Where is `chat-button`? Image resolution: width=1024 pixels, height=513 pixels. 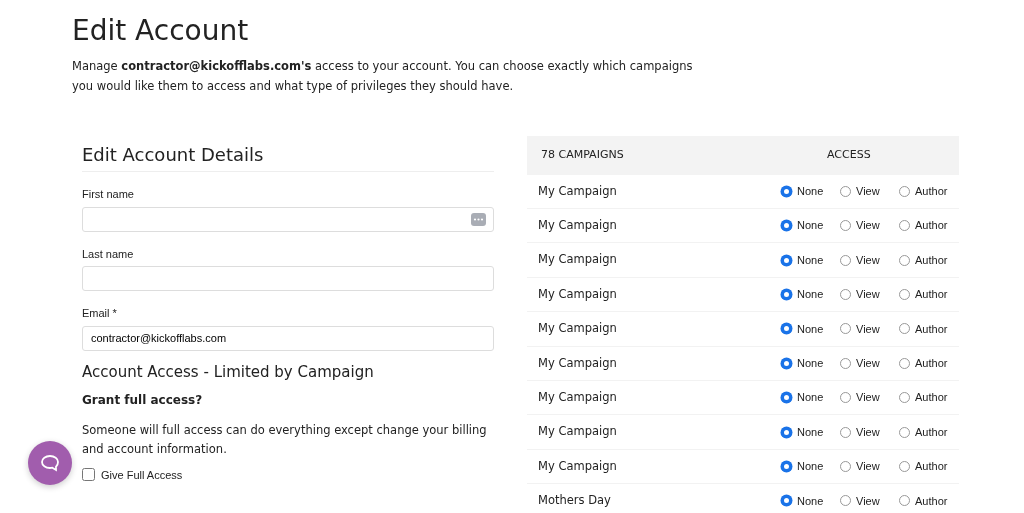
chat-button is located at coordinates (50, 463).